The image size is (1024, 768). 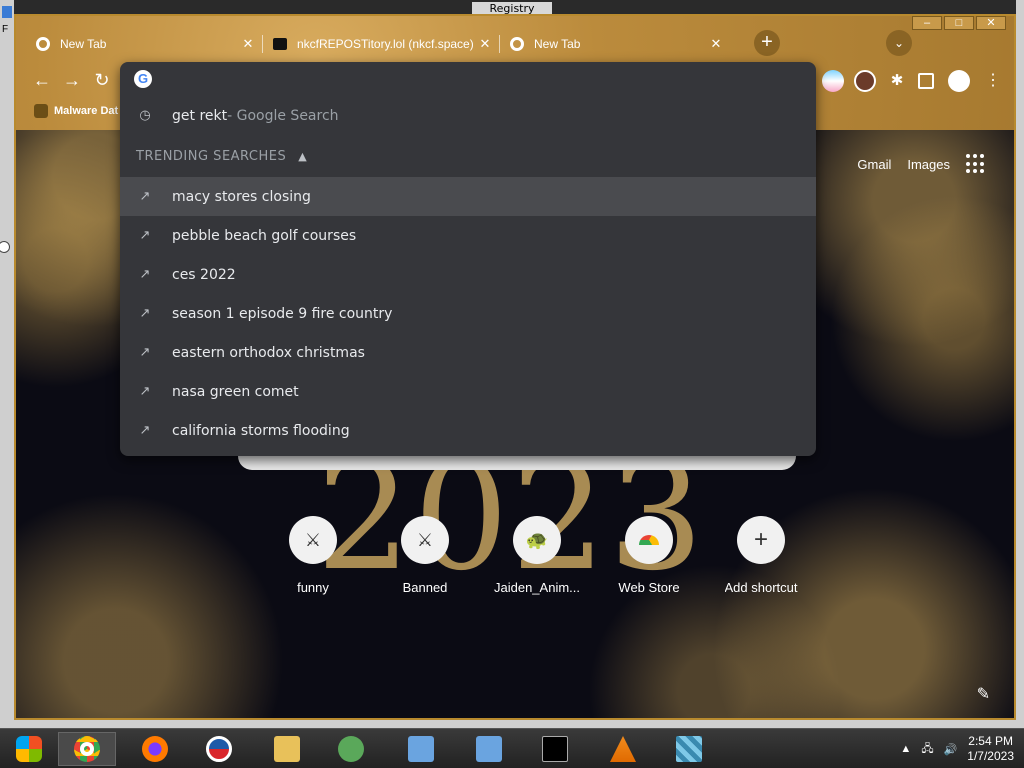 What do you see at coordinates (468, 156) in the screenshot?
I see `trending-header: TRENDING SEARCHES ▲` at bounding box center [468, 156].